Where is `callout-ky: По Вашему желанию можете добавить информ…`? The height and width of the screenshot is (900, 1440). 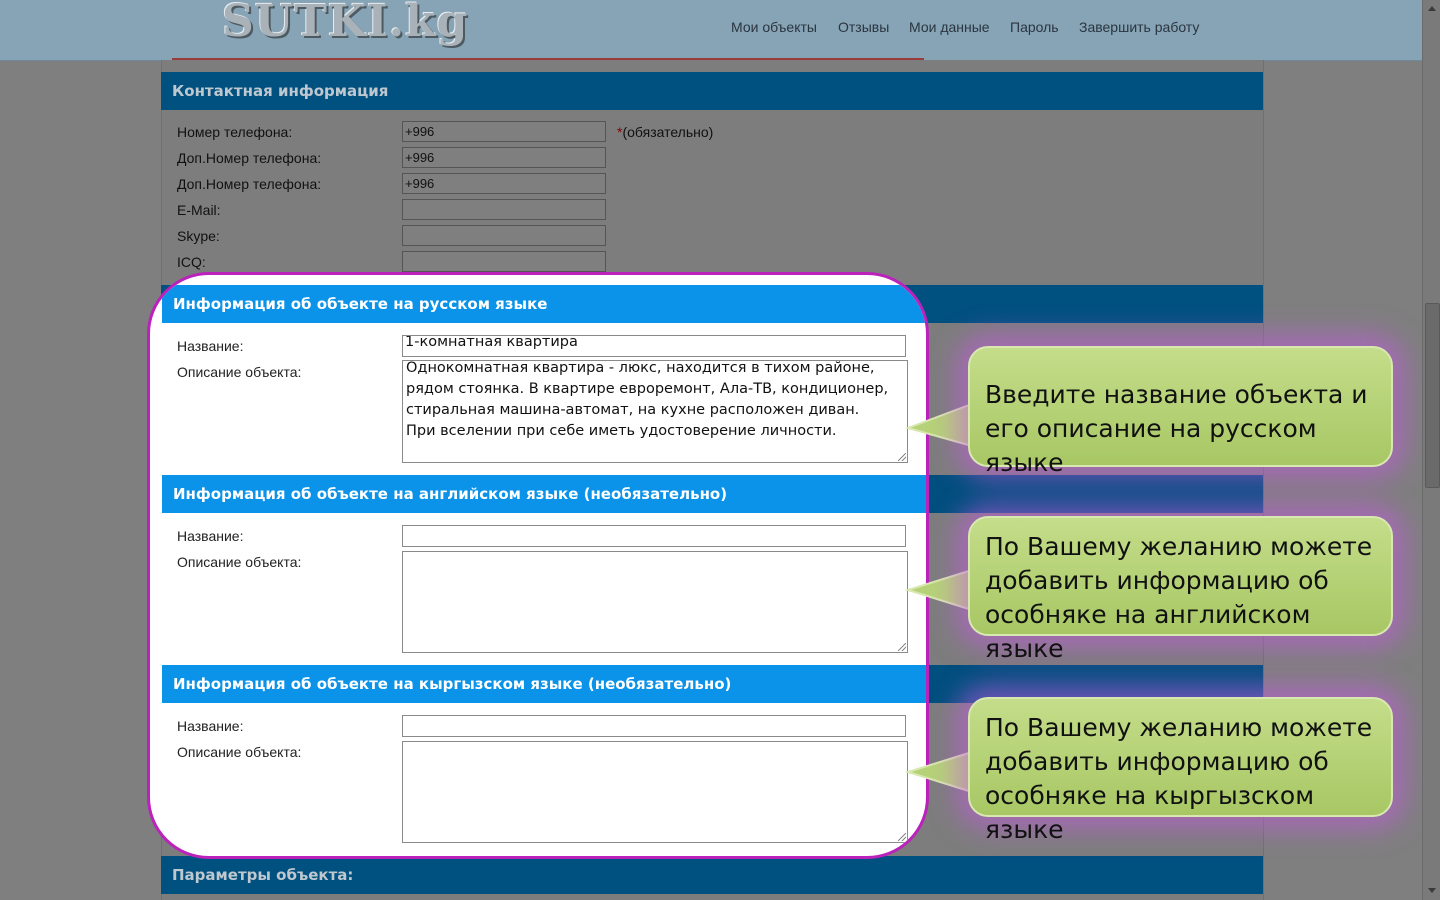
callout-ky: По Вашему желанию можете добавить информ… is located at coordinates (1180, 770).